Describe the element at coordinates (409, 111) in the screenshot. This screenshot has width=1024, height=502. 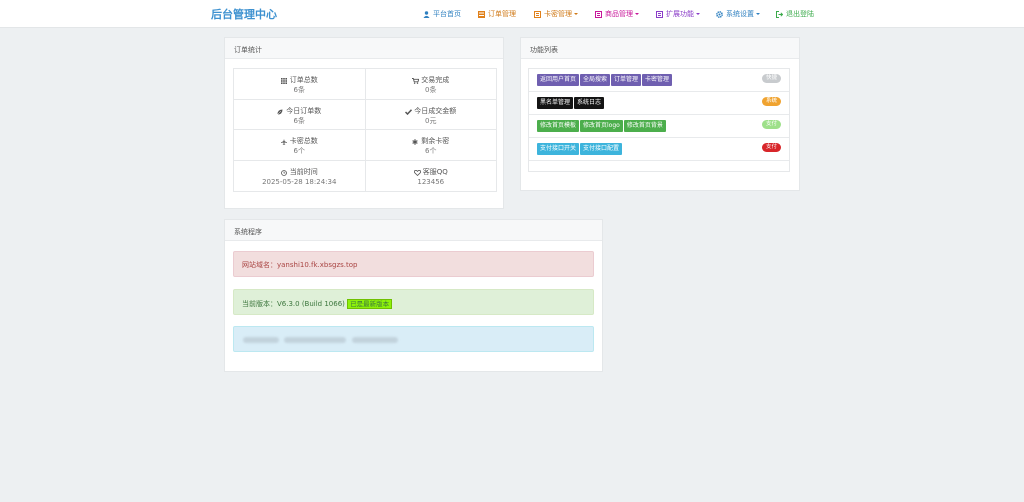
I see `check-icon` at that location.